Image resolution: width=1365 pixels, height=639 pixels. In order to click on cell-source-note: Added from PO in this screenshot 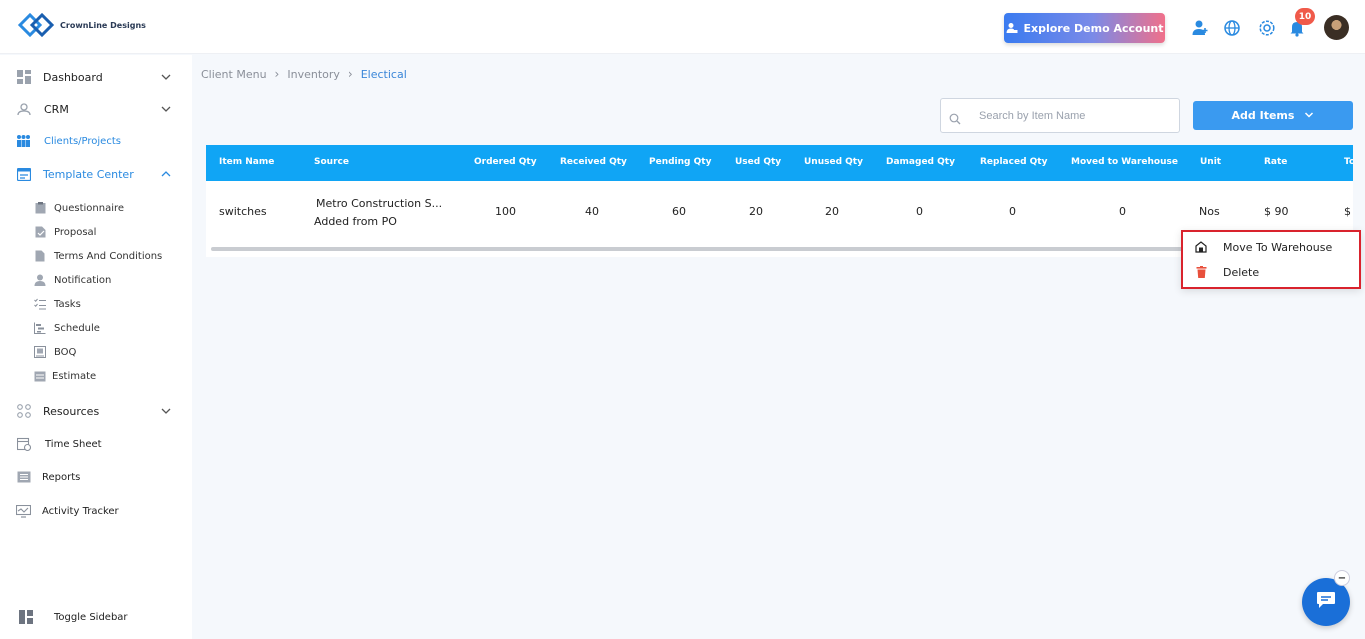, I will do `click(355, 221)`.